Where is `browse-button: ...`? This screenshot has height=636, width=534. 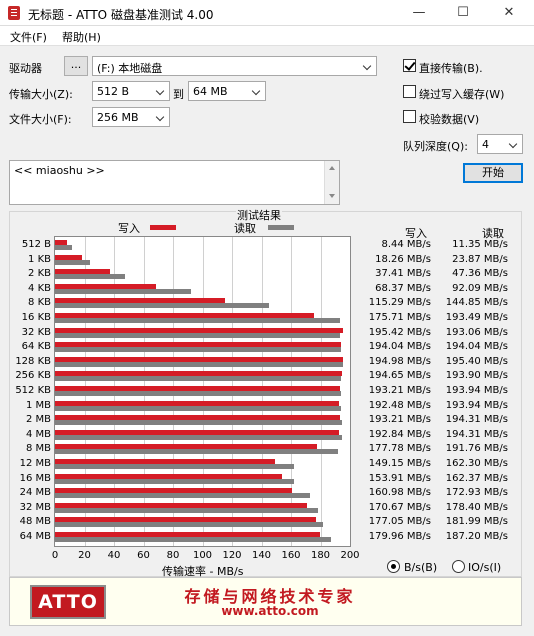
browse-button: ... is located at coordinates (76, 66).